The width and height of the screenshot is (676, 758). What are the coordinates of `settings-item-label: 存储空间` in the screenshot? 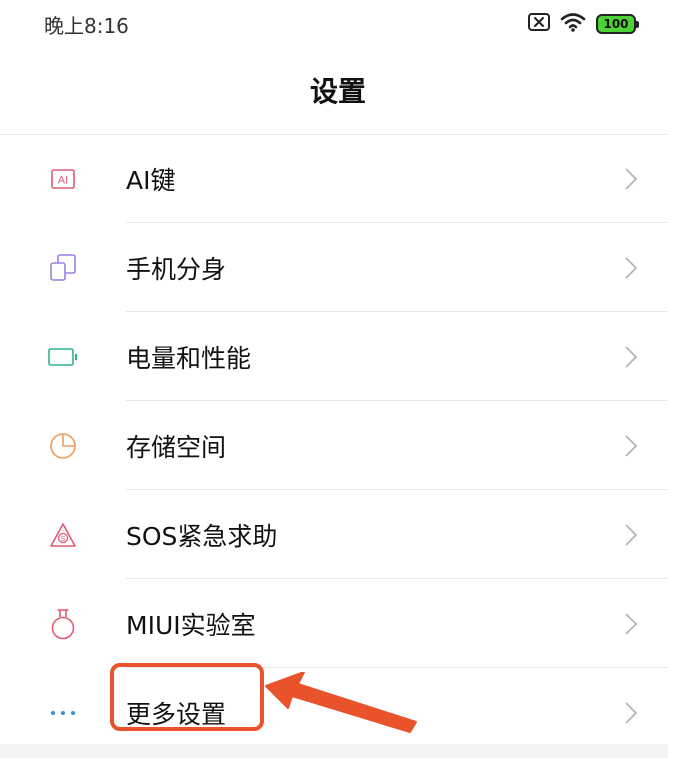 It's located at (176, 447).